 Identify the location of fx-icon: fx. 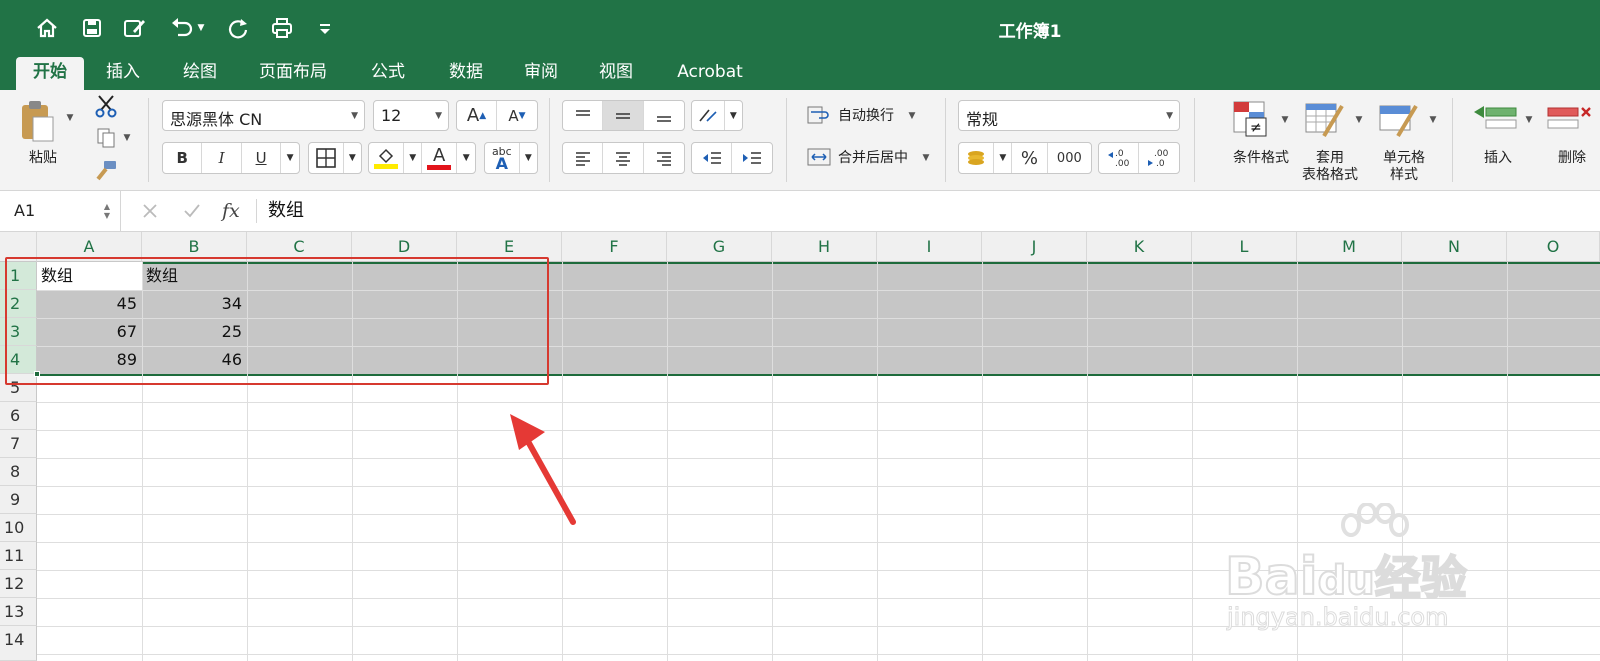
(231, 211).